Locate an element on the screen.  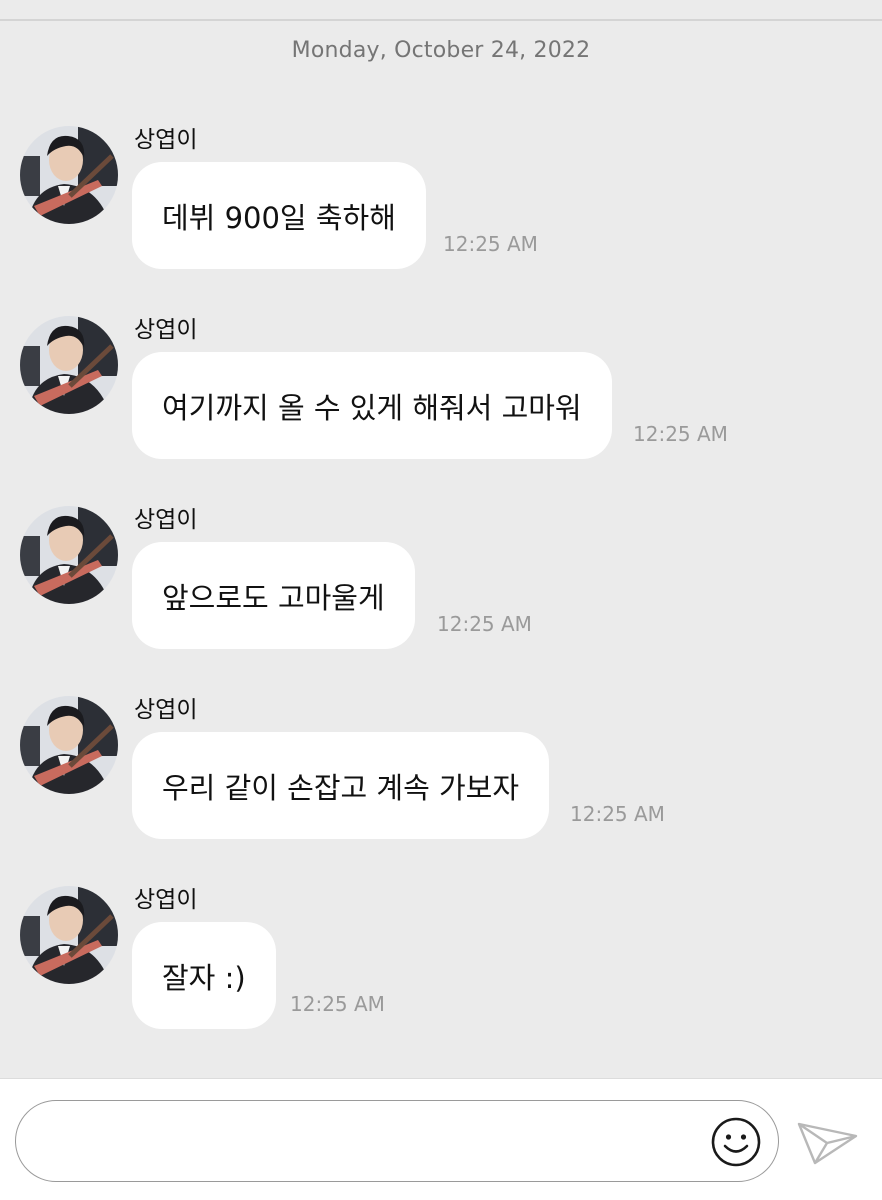
message-composer is located at coordinates (441, 1139).